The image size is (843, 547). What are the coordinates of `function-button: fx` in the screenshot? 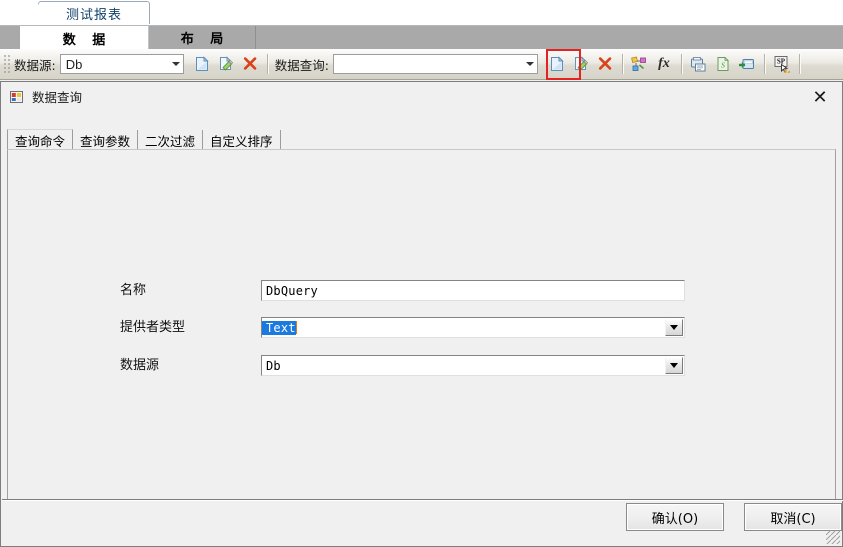 It's located at (664, 64).